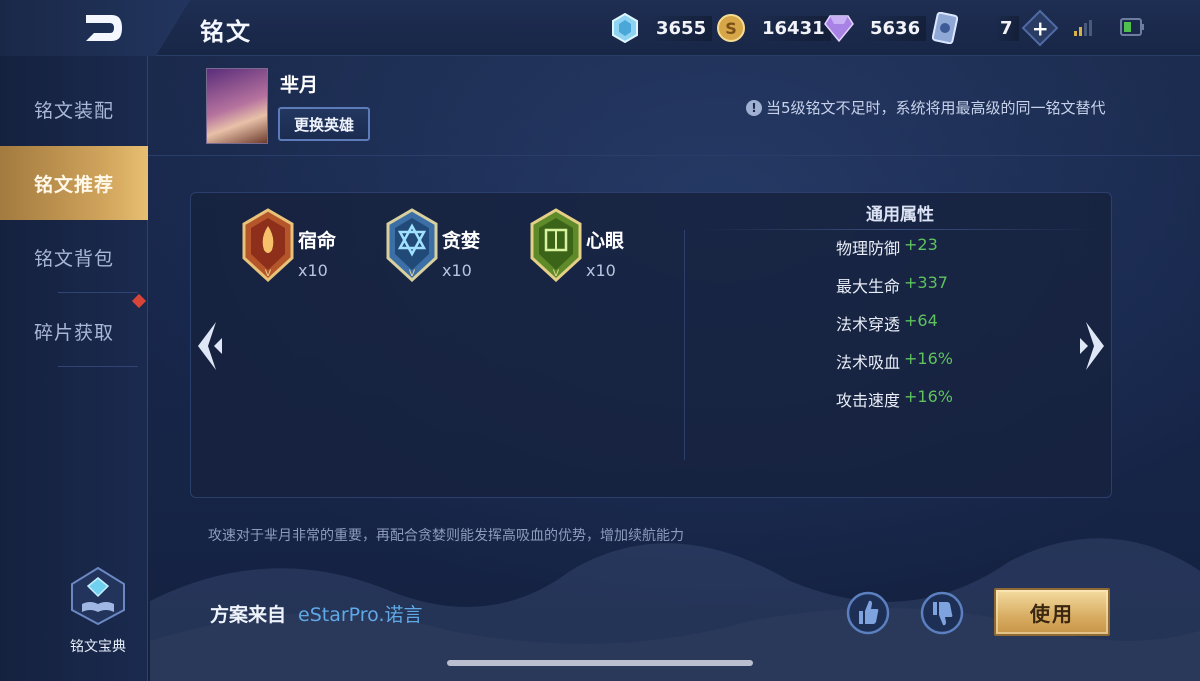 This screenshot has width=1200, height=681. I want to click on currency-diamond: 3655, so click(661, 28).